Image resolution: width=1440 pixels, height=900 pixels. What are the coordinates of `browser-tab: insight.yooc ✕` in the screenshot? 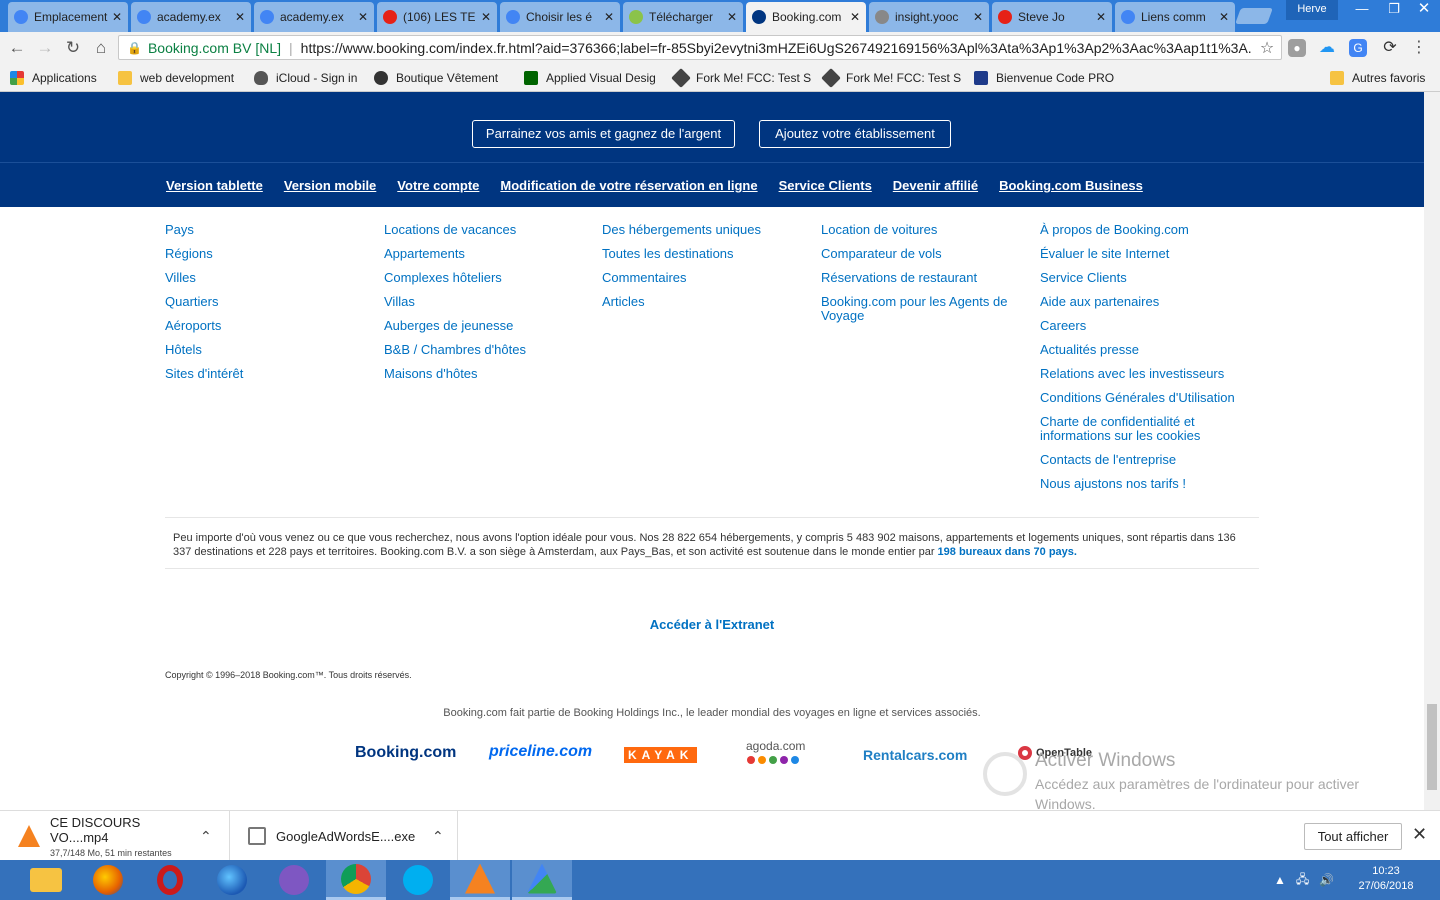 It's located at (929, 17).